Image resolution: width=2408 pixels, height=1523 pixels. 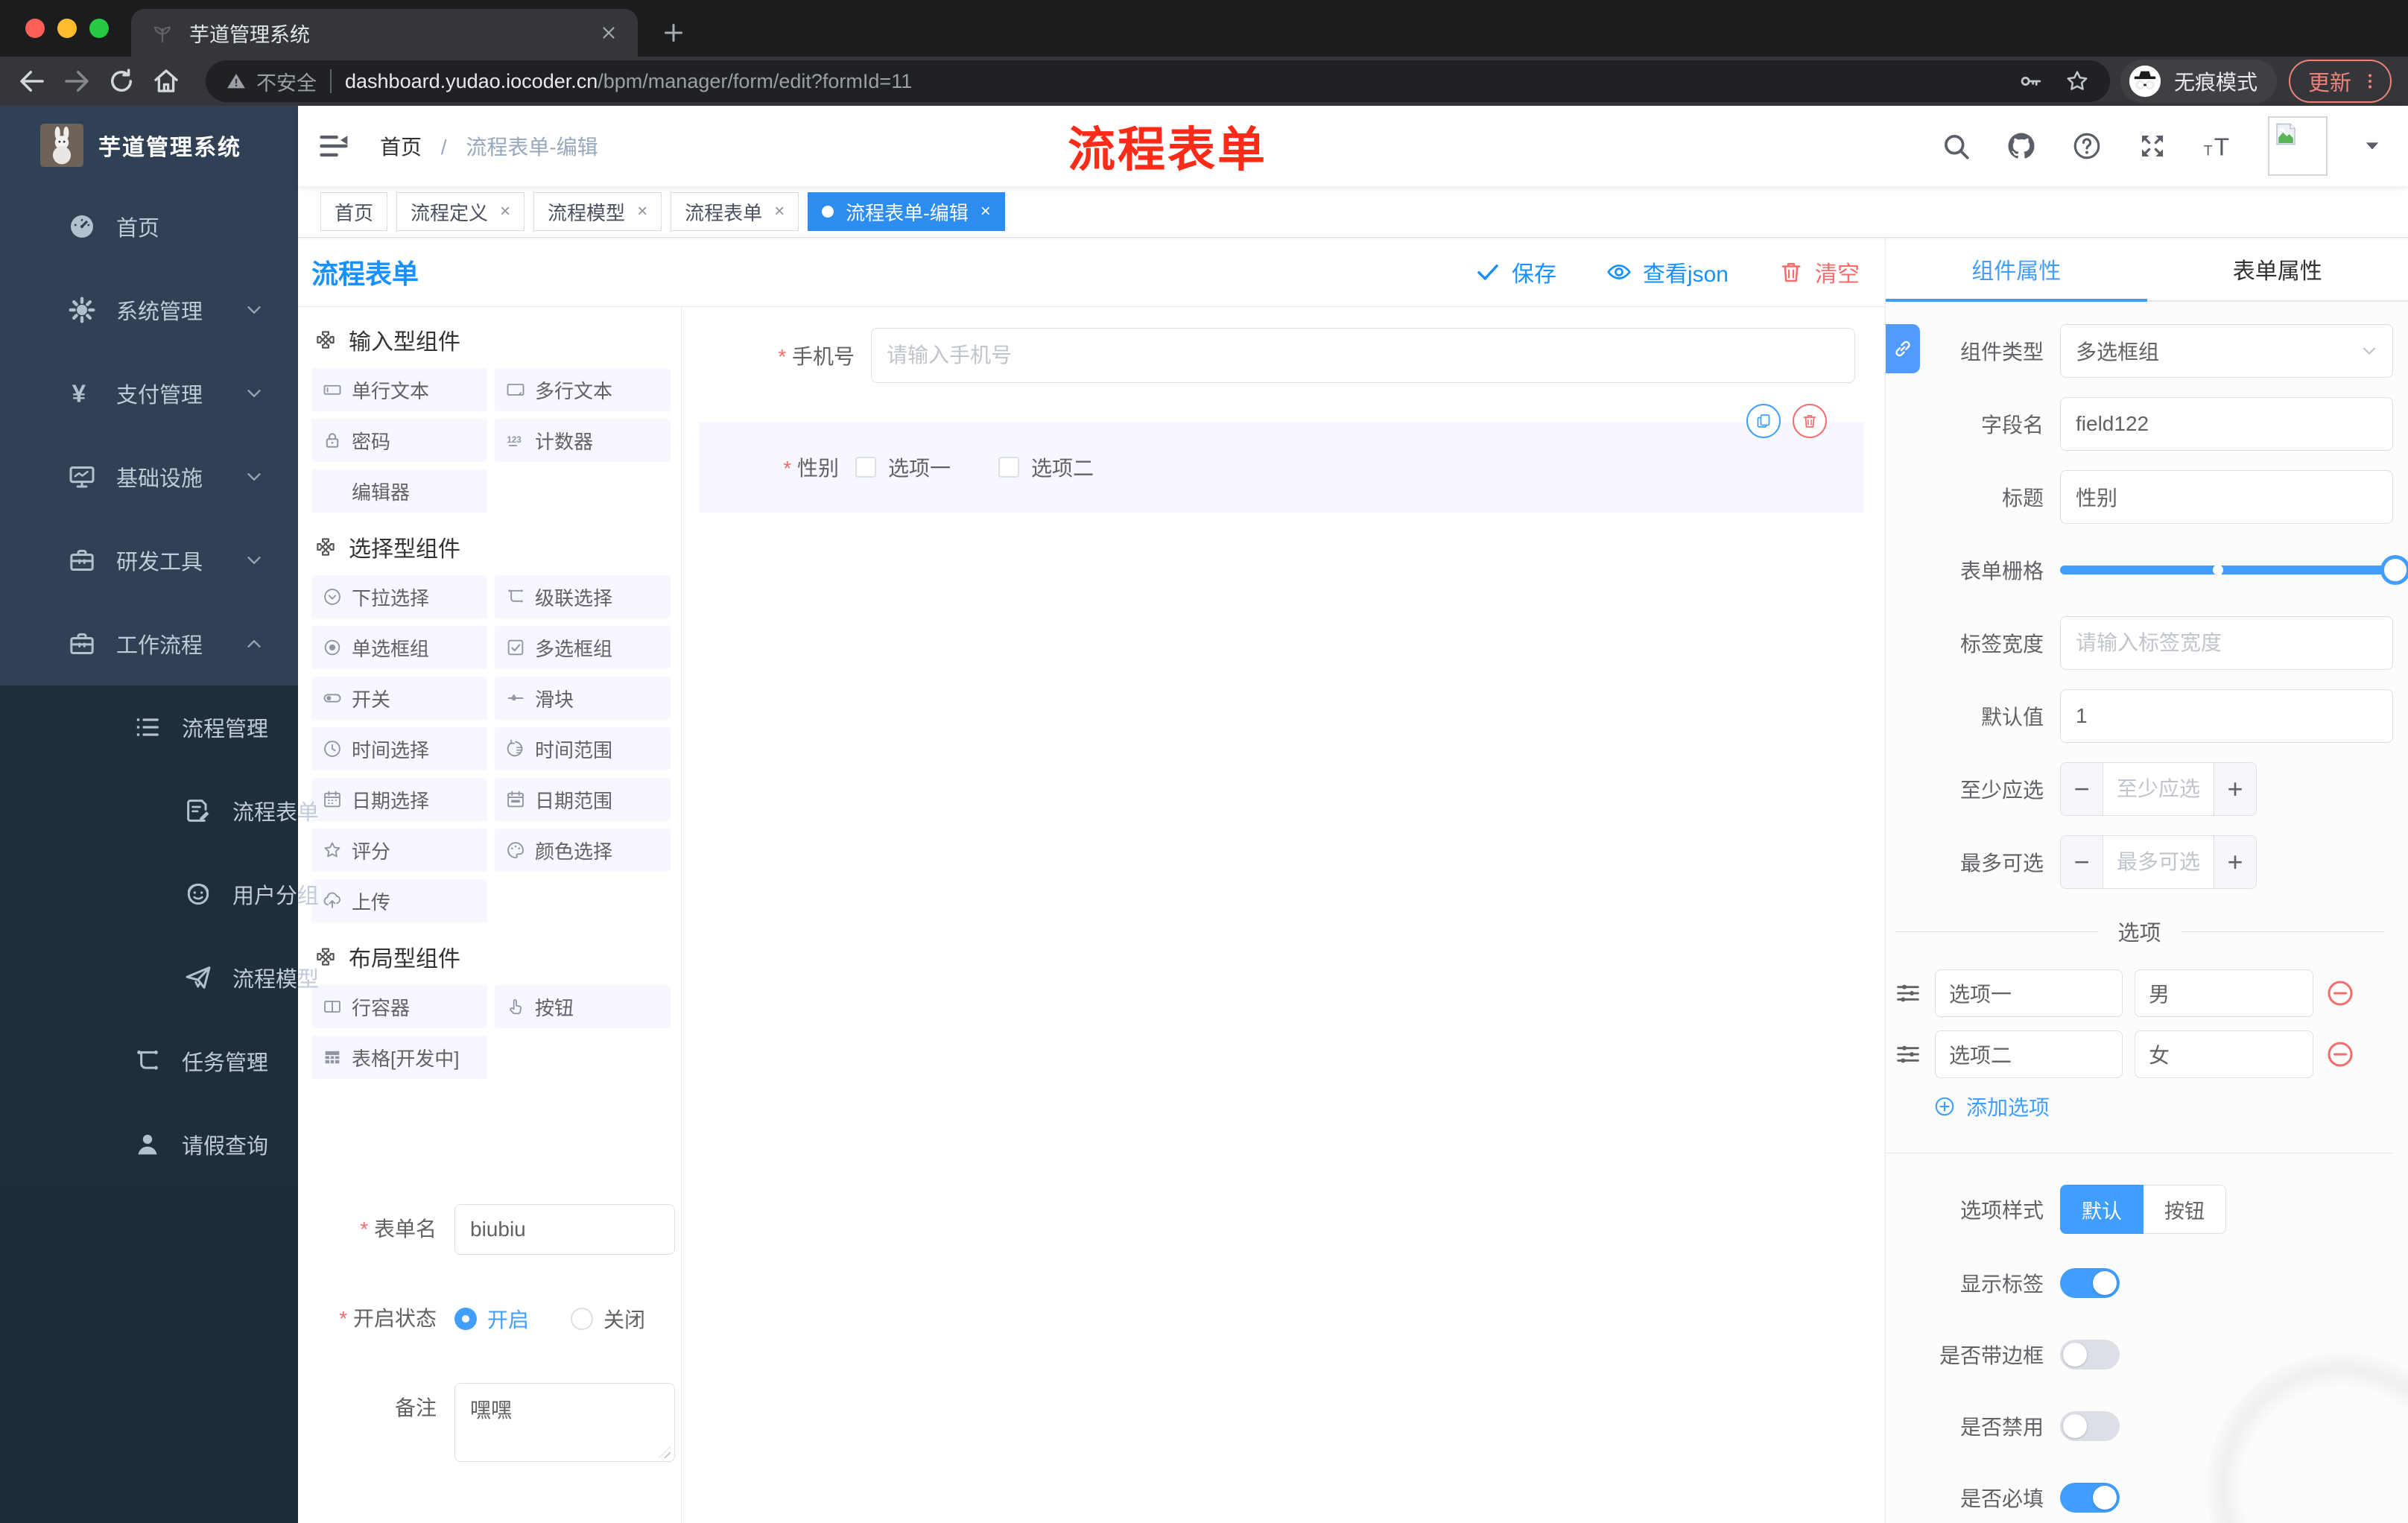 I want to click on sidebar-item: 基础设施, so click(x=149, y=477).